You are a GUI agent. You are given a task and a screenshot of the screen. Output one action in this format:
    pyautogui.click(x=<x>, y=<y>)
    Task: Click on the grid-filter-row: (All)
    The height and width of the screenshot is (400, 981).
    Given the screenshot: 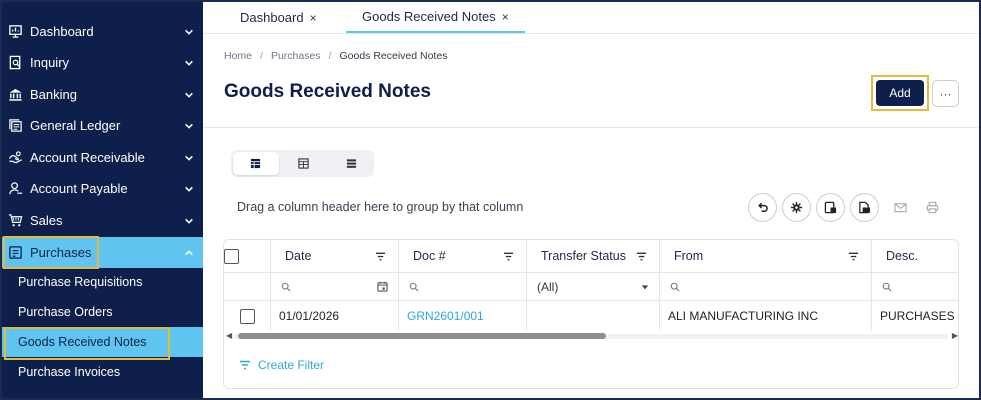 What is the action you would take?
    pyautogui.click(x=591, y=287)
    